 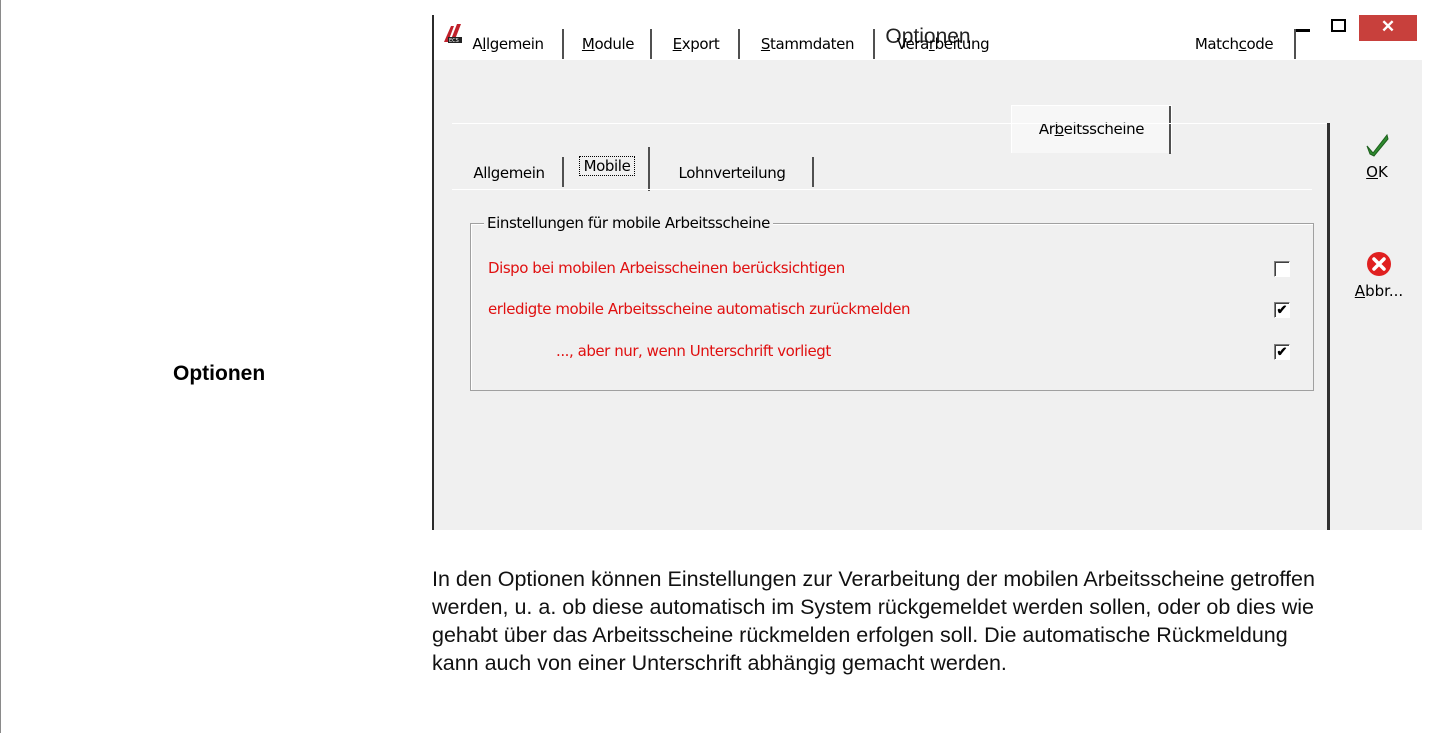 What do you see at coordinates (1282, 269) in the screenshot?
I see `checkbox-dispo` at bounding box center [1282, 269].